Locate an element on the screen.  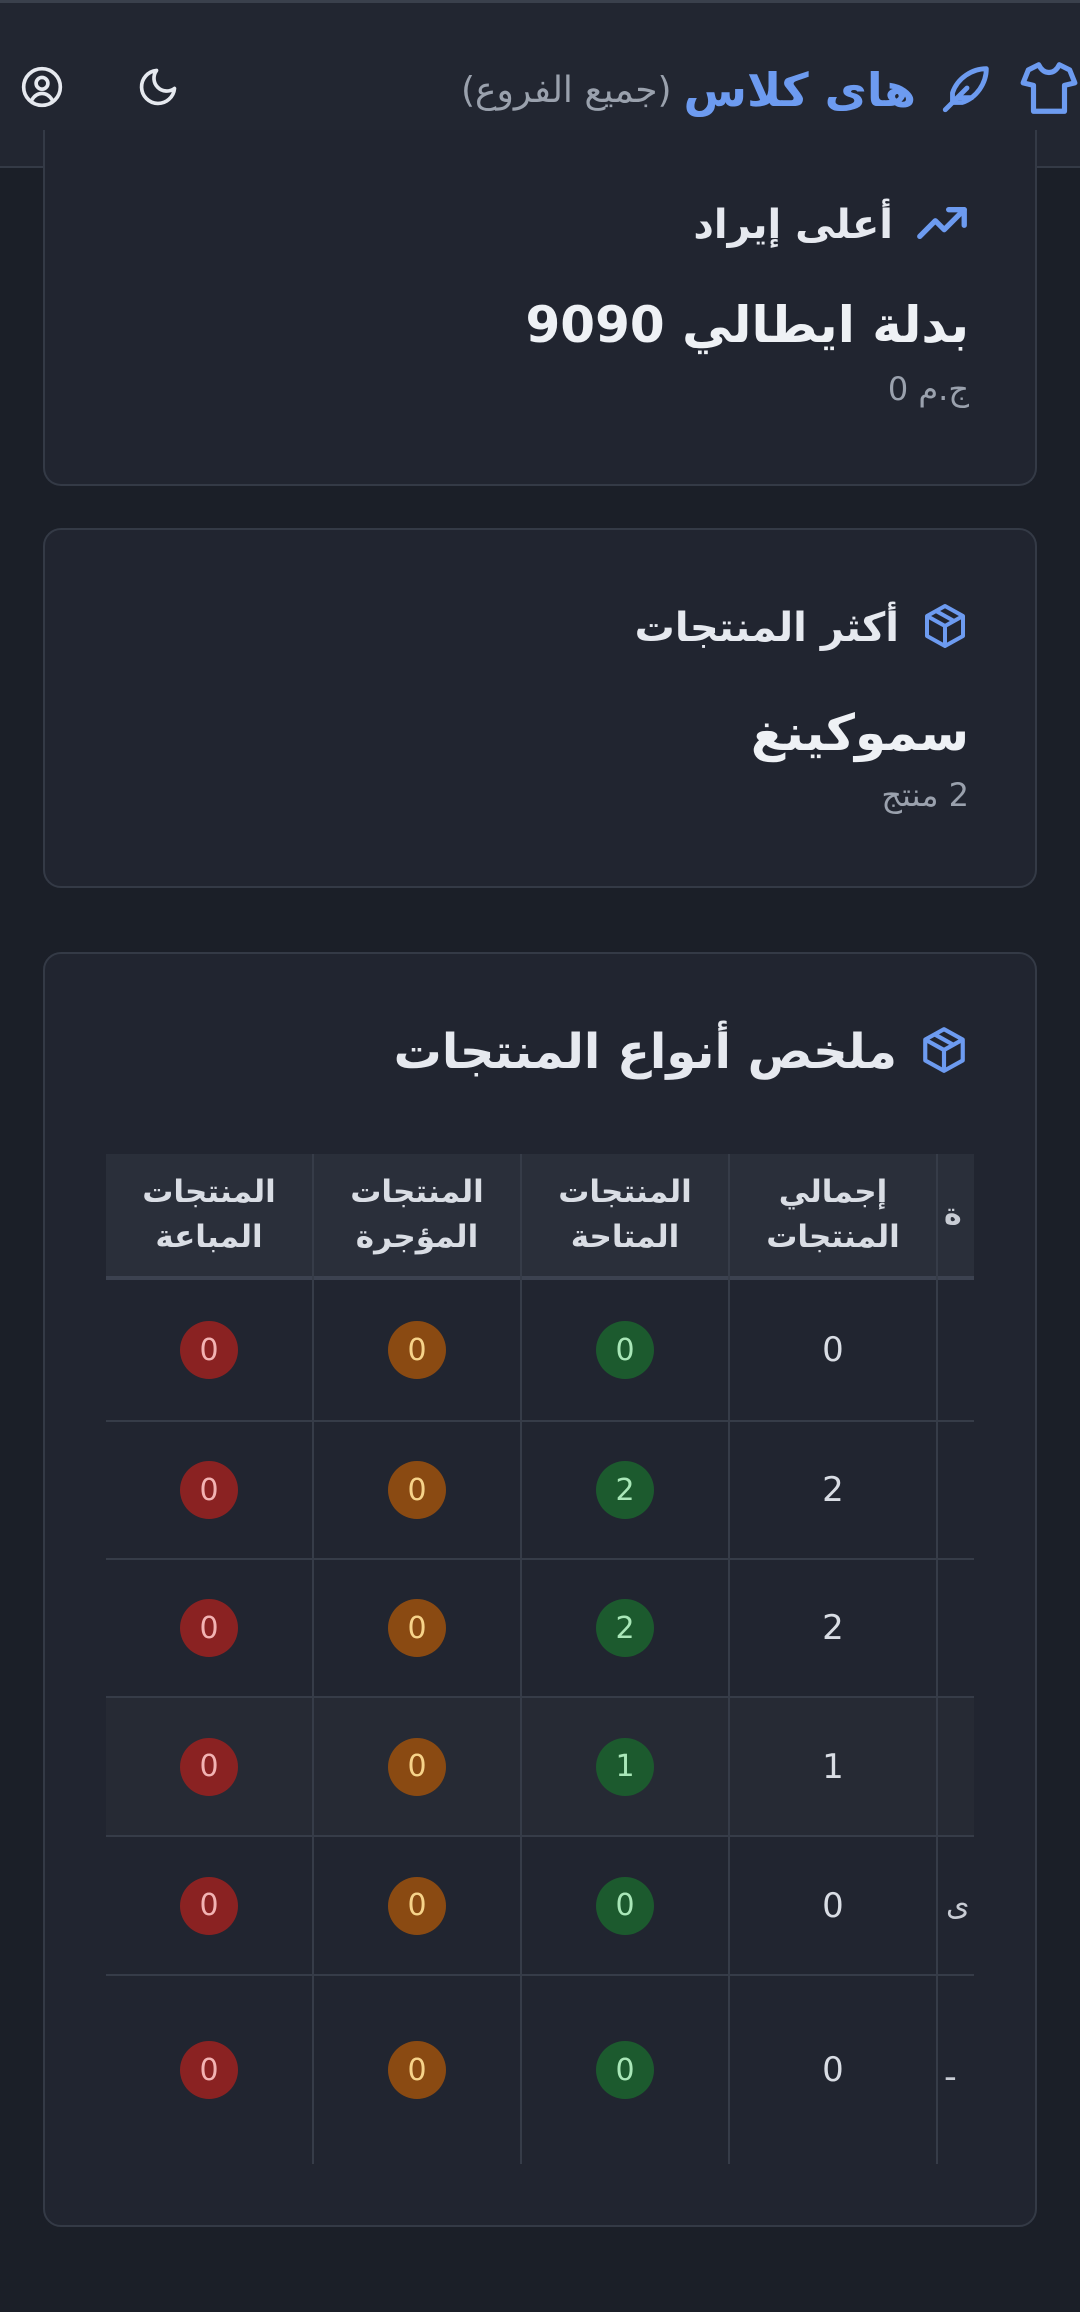
clipped-text: ـ is located at coordinates (950, 2070).